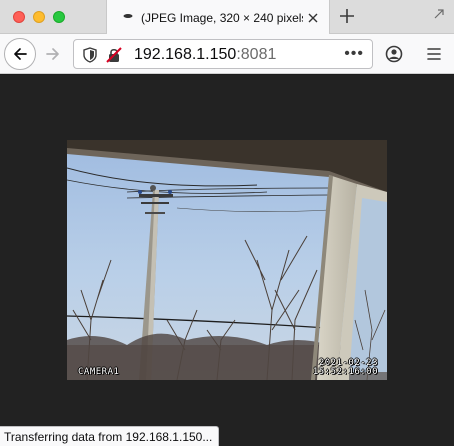 Image resolution: width=454 pixels, height=446 pixels. What do you see at coordinates (19, 17) in the screenshot?
I see `window-close-button` at bounding box center [19, 17].